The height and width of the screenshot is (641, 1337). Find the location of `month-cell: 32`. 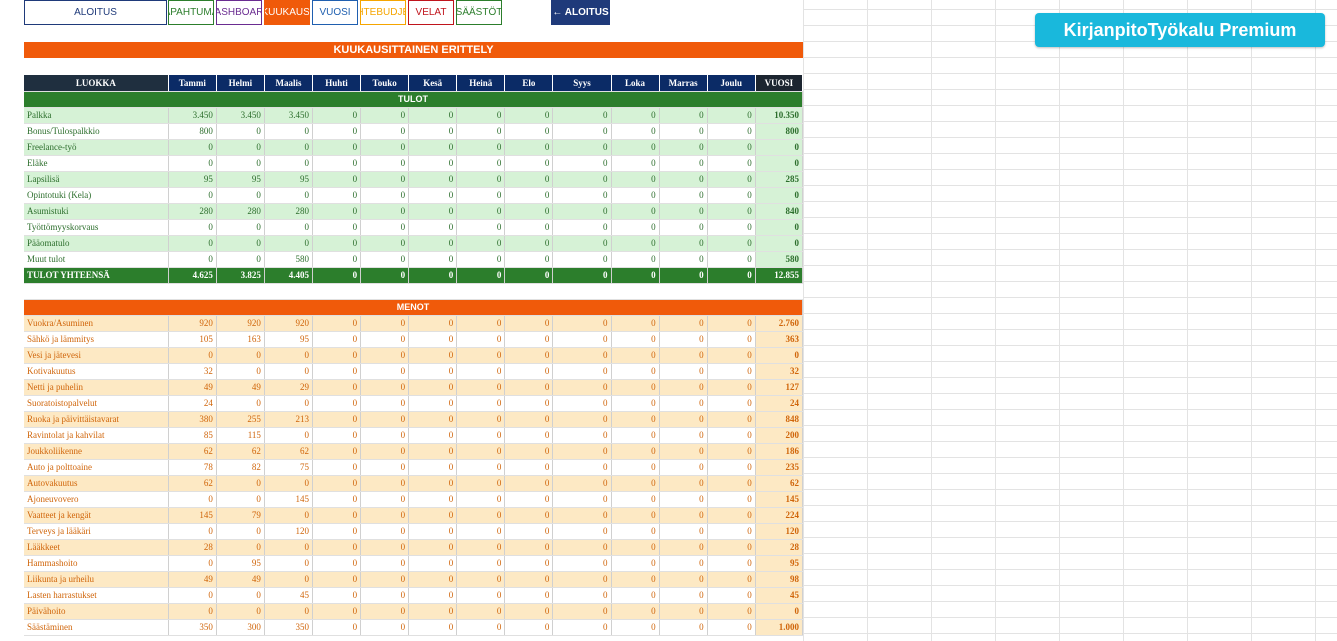

month-cell: 32 is located at coordinates (192, 371).